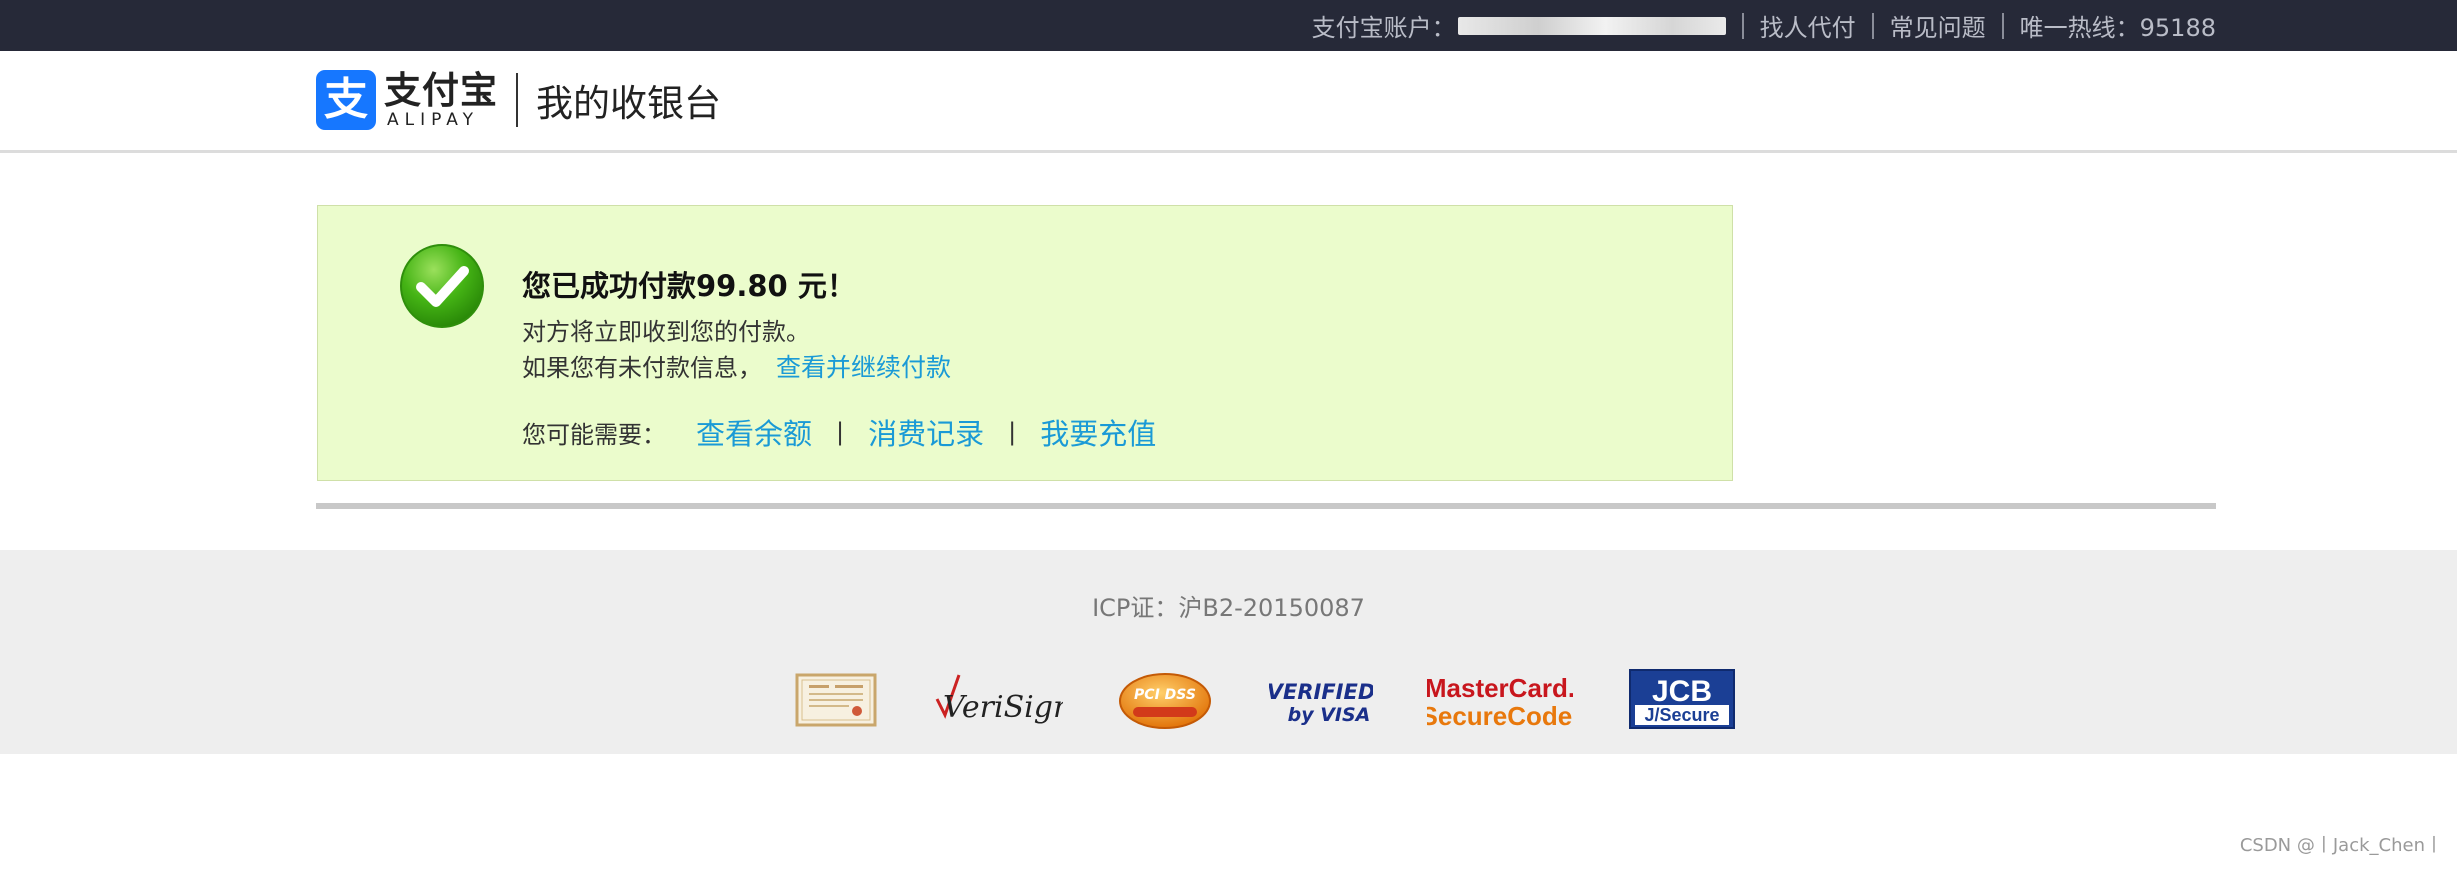  I want to click on mastercard-securecode-badge-icon: MasterCard. SecureCode., so click(1500, 700).